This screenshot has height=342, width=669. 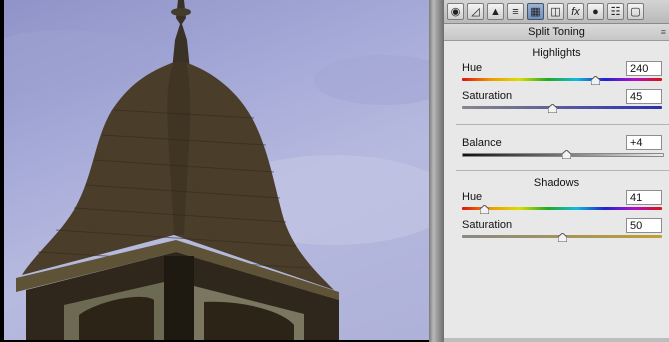 What do you see at coordinates (575, 11) in the screenshot?
I see `effects-icon: fx` at bounding box center [575, 11].